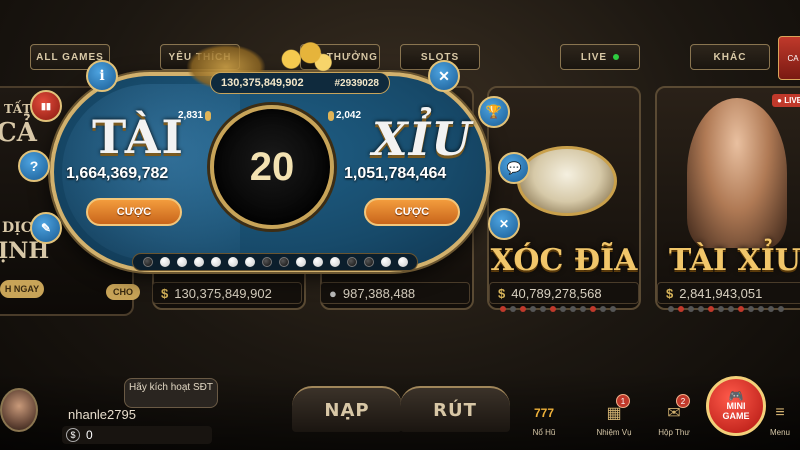  What do you see at coordinates (780, 412) in the screenshot?
I see `menu-icon: ≡` at bounding box center [780, 412].